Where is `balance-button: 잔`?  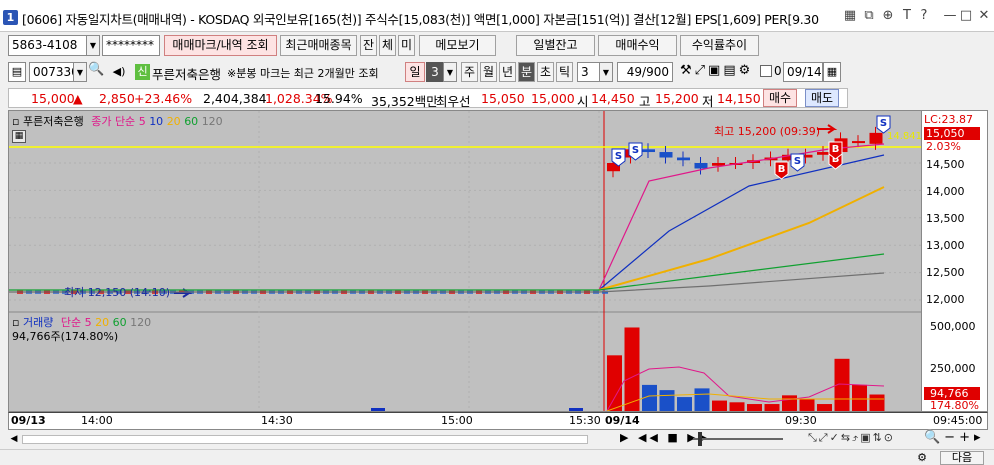
balance-button: 잔 is located at coordinates (368, 45).